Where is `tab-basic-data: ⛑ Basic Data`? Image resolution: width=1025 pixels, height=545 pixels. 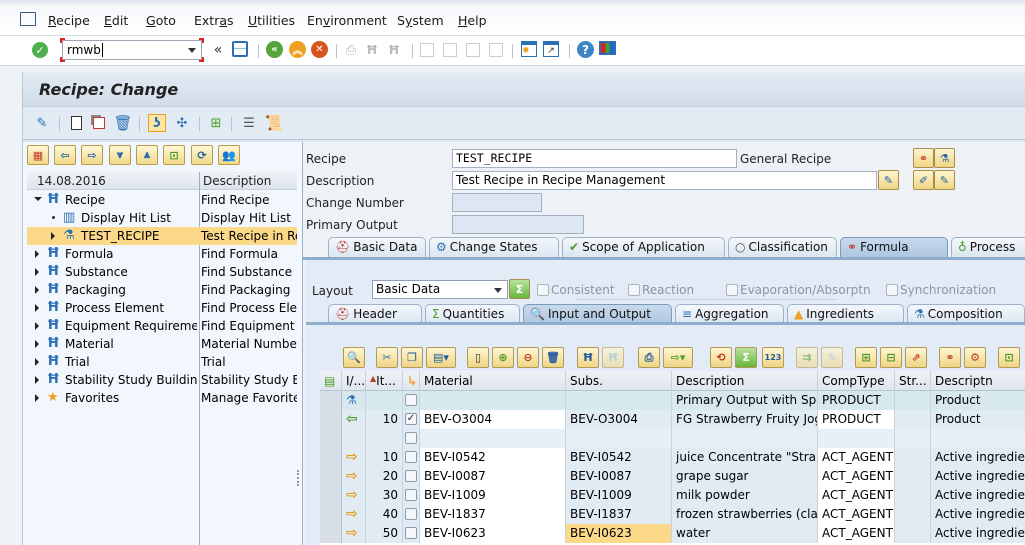
tab-basic-data: ⛑ Basic Data is located at coordinates (377, 247).